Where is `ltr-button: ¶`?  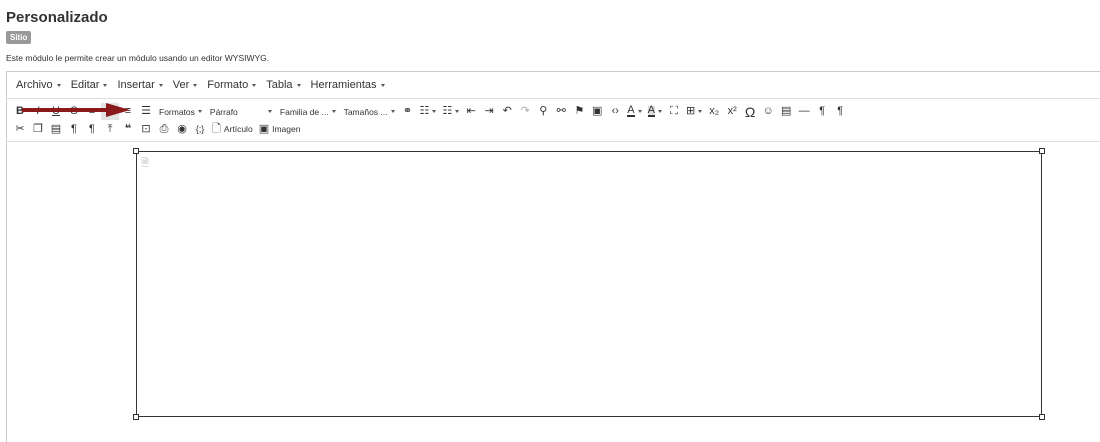 ltr-button: ¶ is located at coordinates (822, 111).